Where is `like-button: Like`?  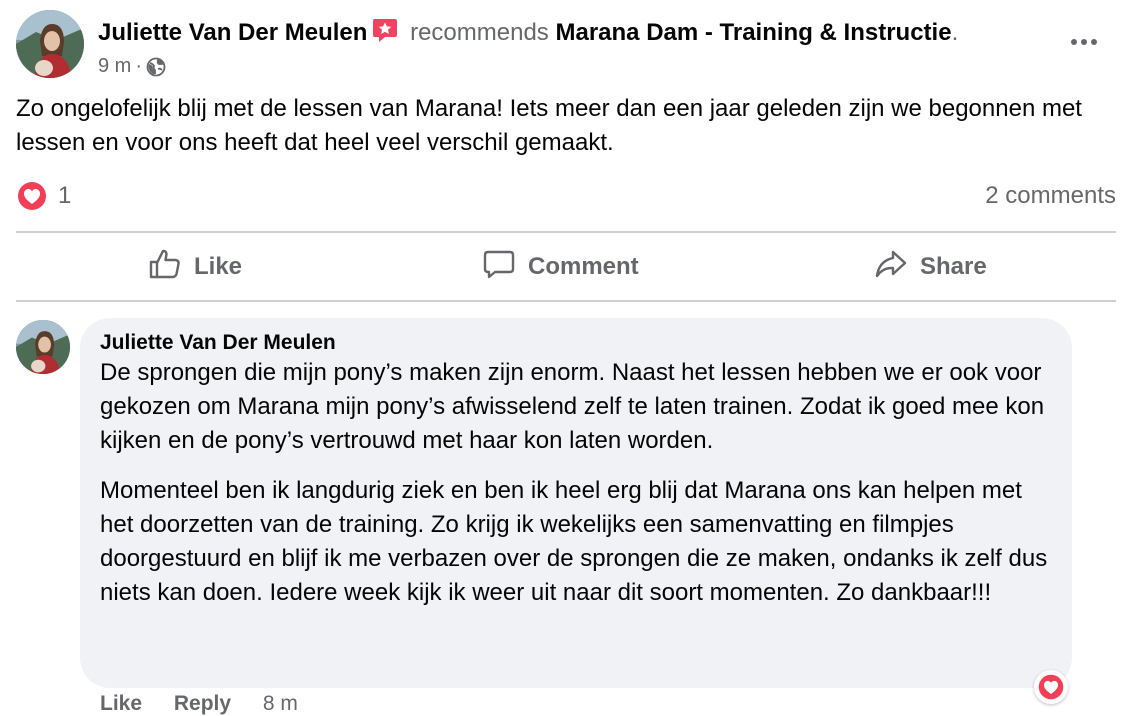
like-button: Like is located at coordinates (195, 267).